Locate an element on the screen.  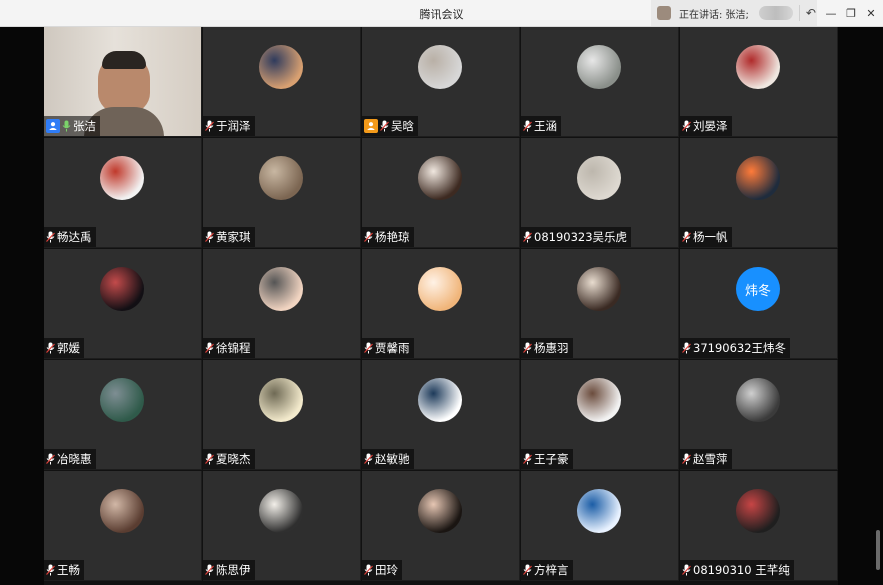
participant-tile: 王子豪 is located at coordinates (600, 415).